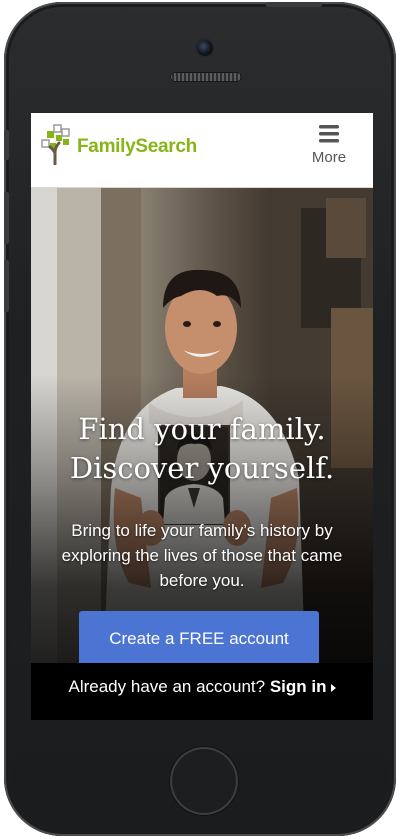 This screenshot has height=839, width=400. I want to click on headline-line-1: Find your family., so click(202, 429).